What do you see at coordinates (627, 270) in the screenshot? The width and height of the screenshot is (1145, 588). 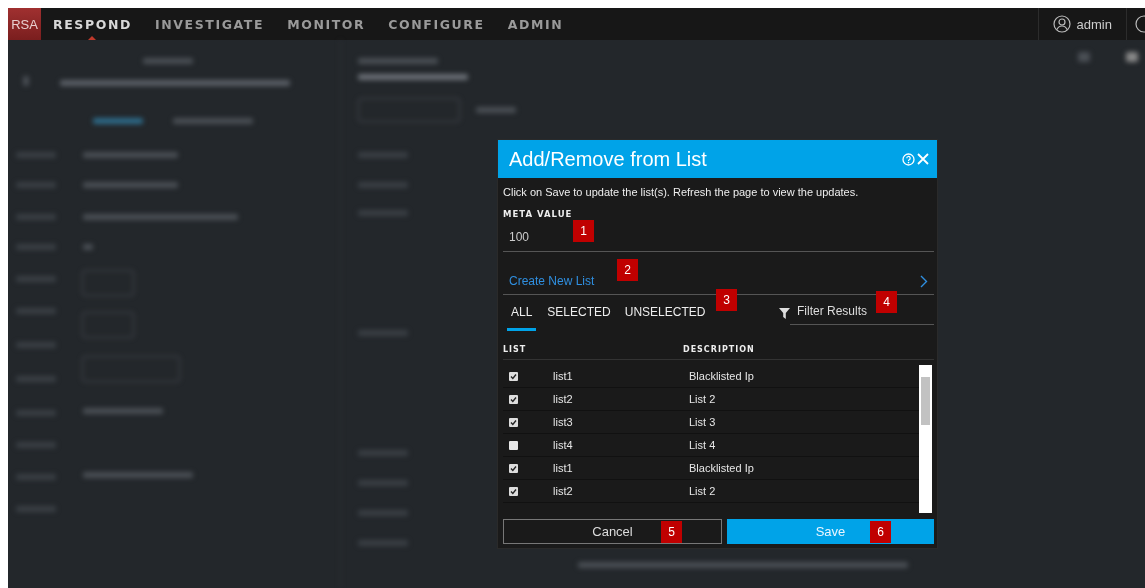 I see `callout-badge: 2` at bounding box center [627, 270].